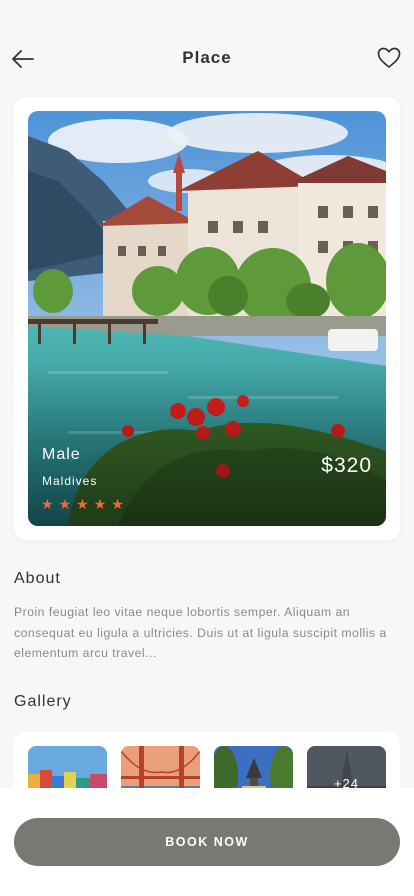 The width and height of the screenshot is (414, 896). I want to click on top-bar: Place, so click(207, 58).